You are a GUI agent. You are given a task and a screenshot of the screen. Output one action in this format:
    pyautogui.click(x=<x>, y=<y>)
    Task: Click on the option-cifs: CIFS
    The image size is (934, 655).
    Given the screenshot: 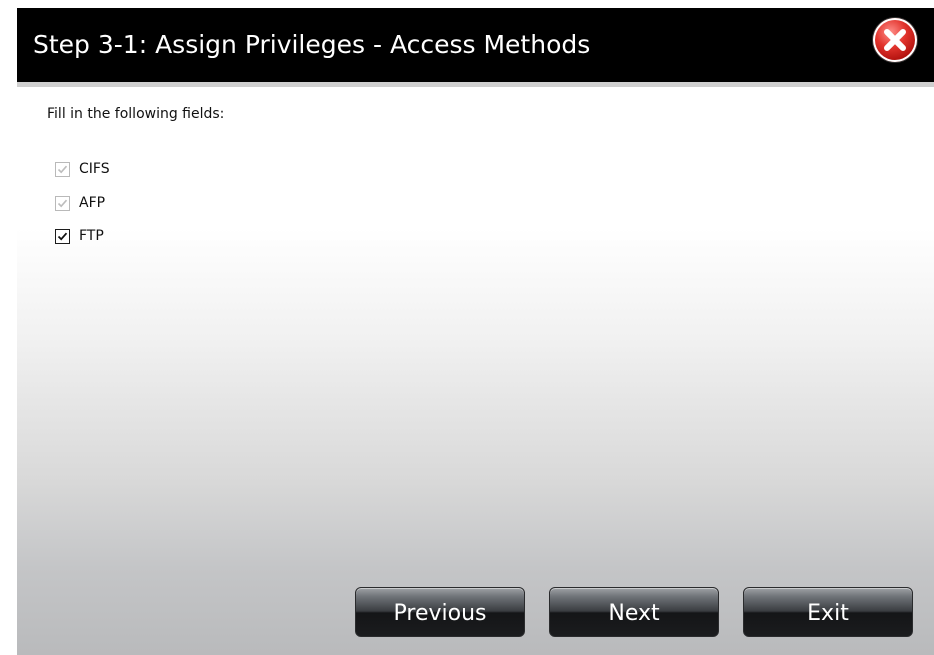 What is the action you would take?
    pyautogui.click(x=82, y=169)
    